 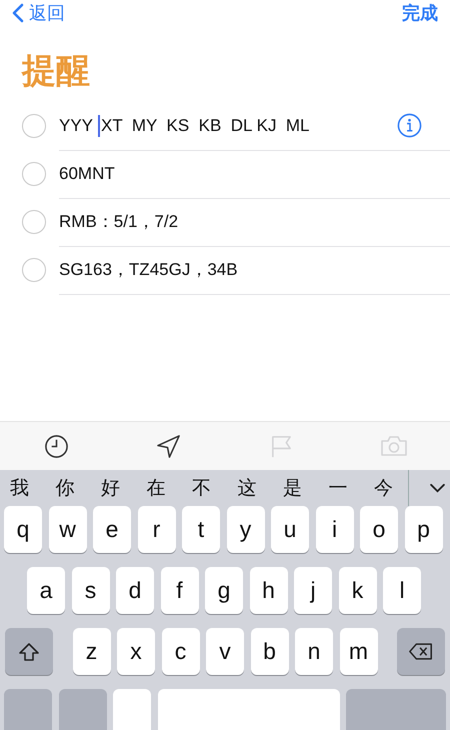 What do you see at coordinates (290, 529) in the screenshot?
I see `letter-key: u` at bounding box center [290, 529].